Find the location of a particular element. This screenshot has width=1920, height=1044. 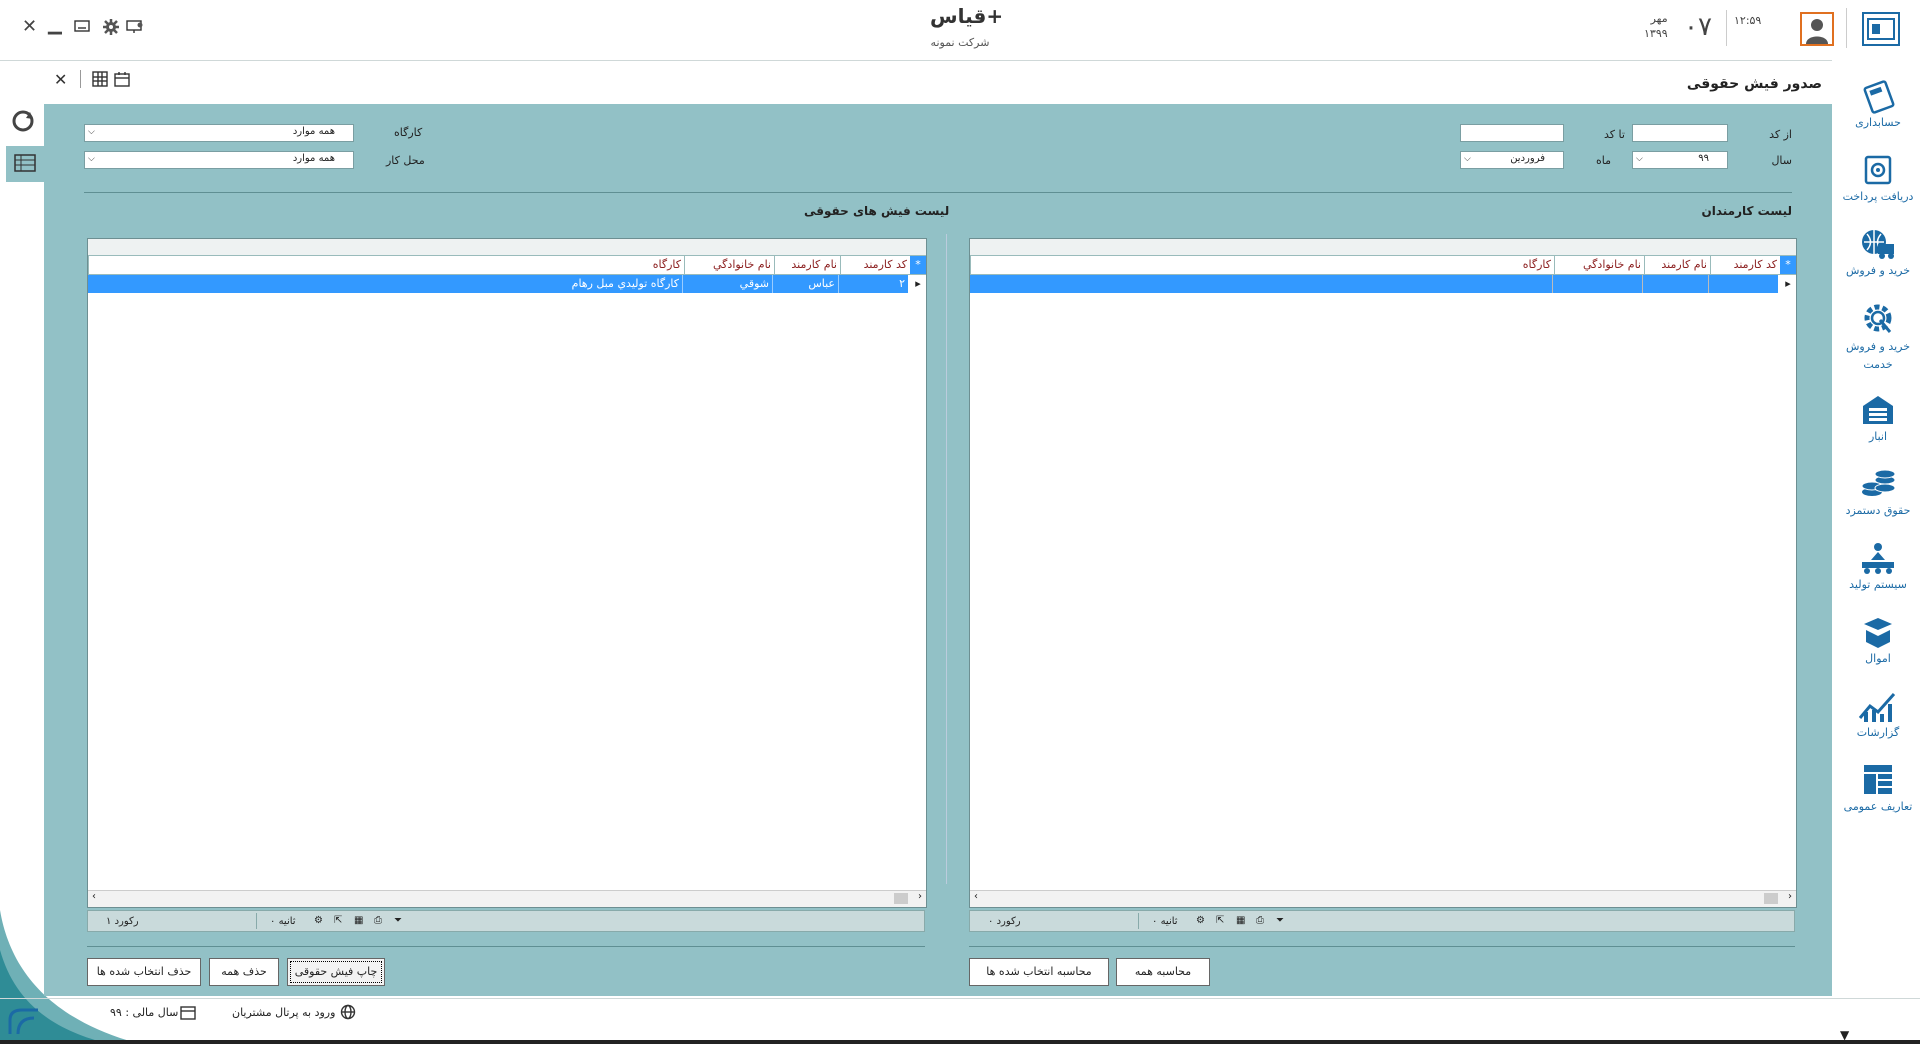

sidebar-item-definitions: تعاریف عمومی is located at coordinates (1878, 787).